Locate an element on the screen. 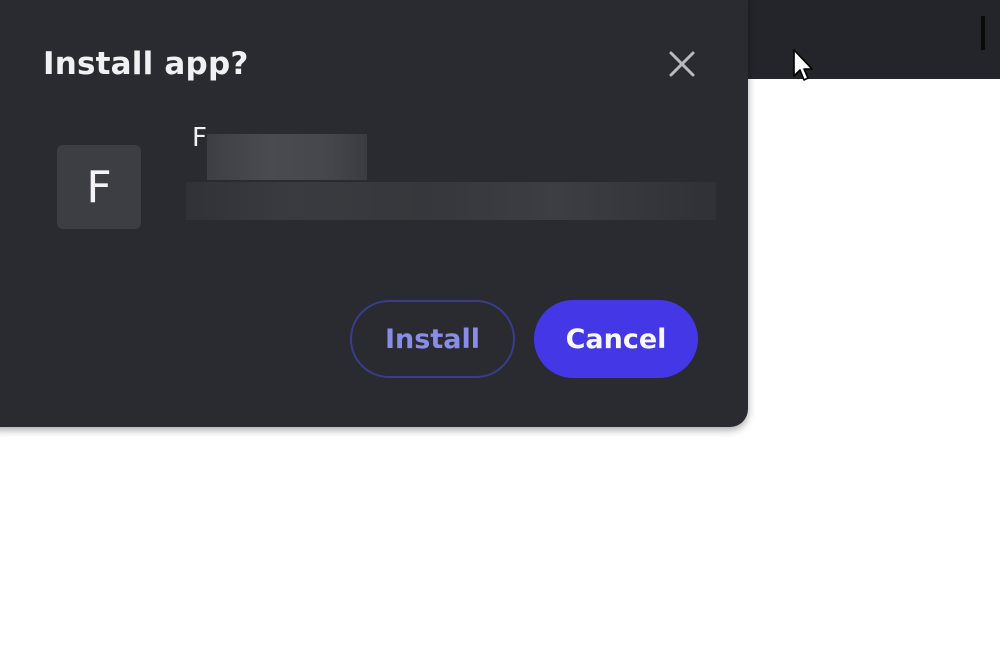 The height and width of the screenshot is (663, 1000). install-button: Install is located at coordinates (432, 339).